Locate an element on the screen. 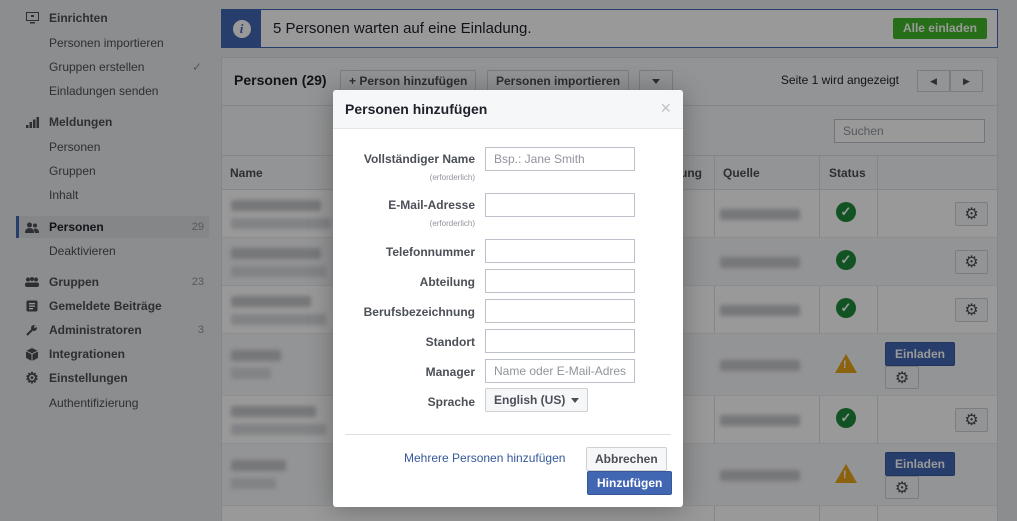 Image resolution: width=1017 pixels, height=521 pixels. add-button: Hinzufügen is located at coordinates (630, 483).